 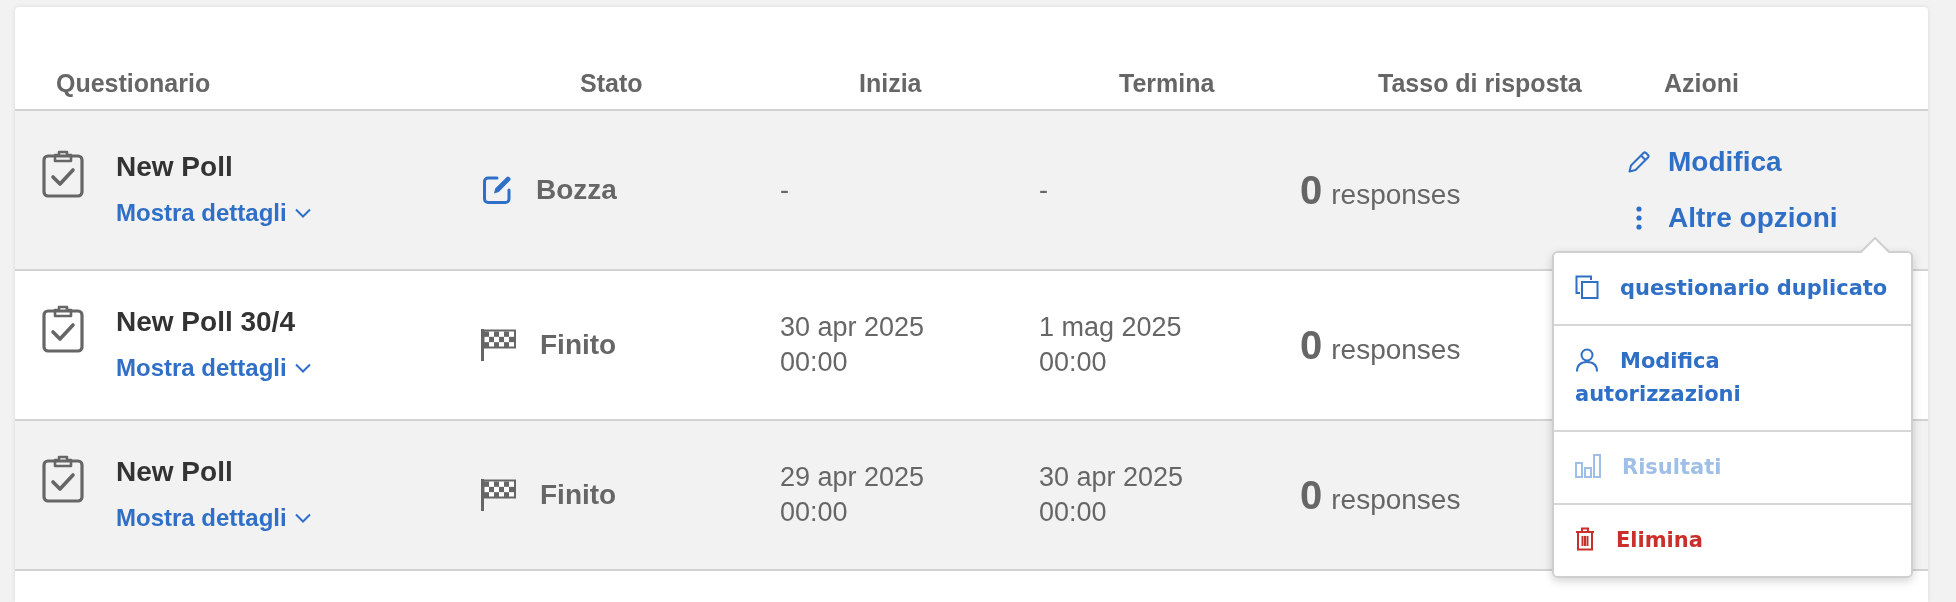 I want to click on pencil-icon, so click(x=1639, y=162).